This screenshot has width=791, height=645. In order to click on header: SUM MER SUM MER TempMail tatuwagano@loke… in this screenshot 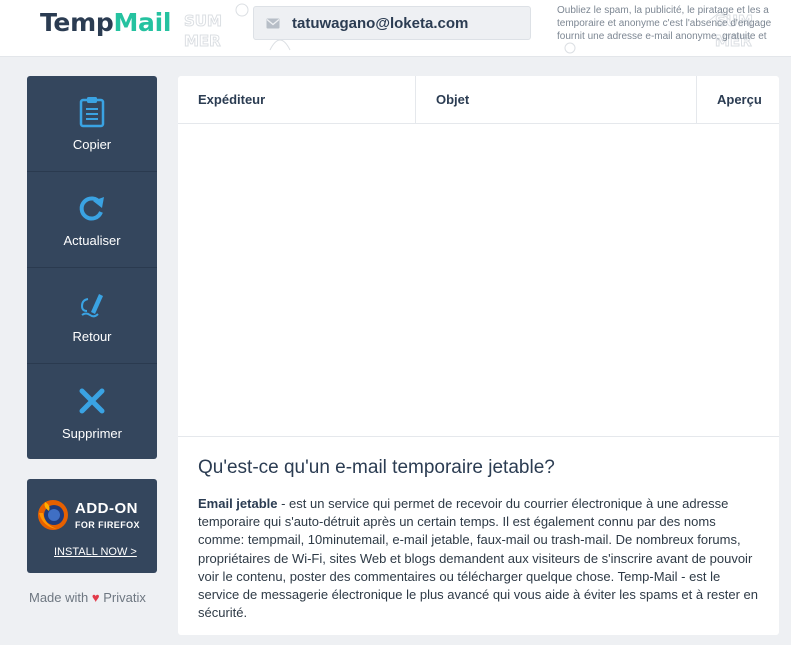, I will do `click(395, 28)`.